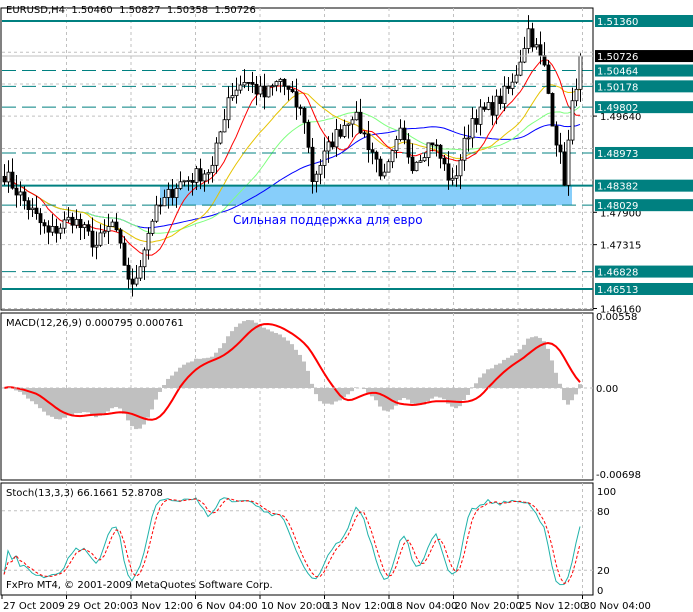  Describe the element at coordinates (227, 606) in the screenshot. I see `time-label: 6 Nov 04:00` at that location.